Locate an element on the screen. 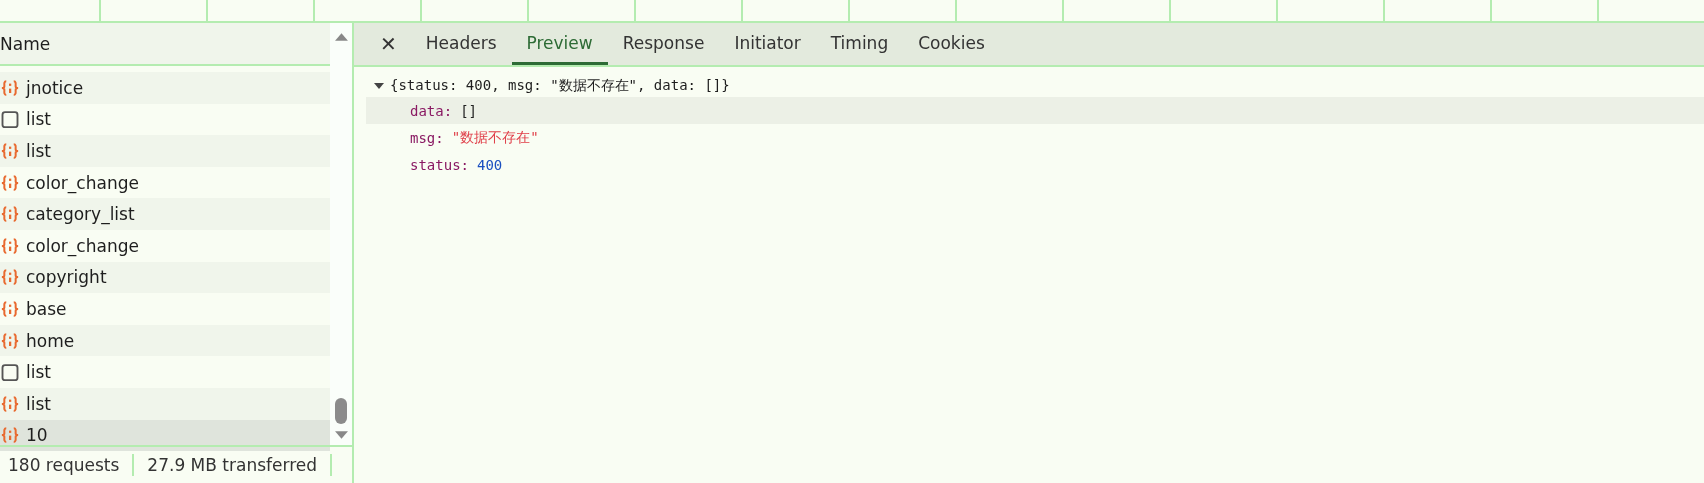 This screenshot has width=1704, height=483. status-text: 180 requests is located at coordinates (64, 465).